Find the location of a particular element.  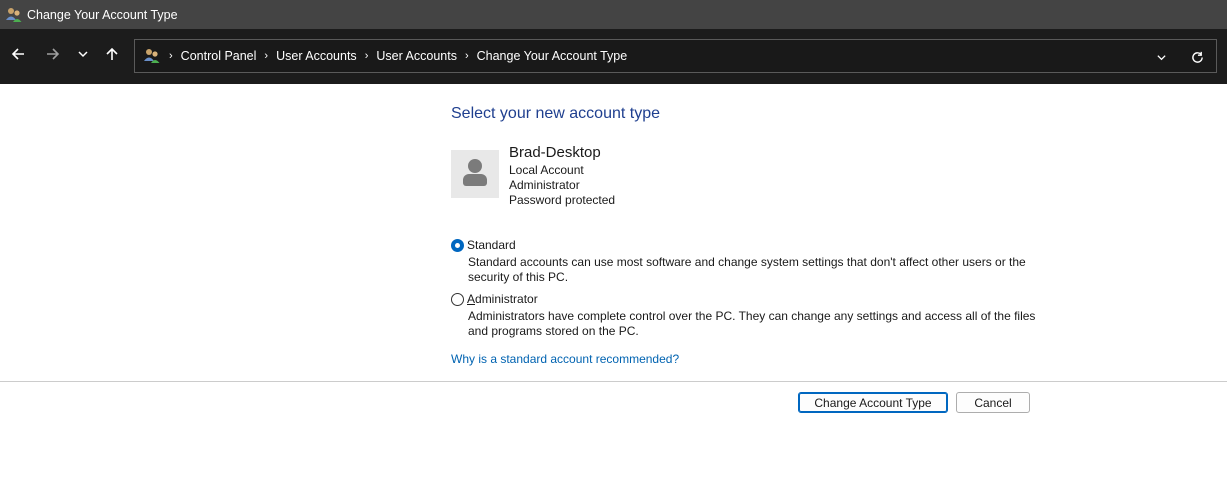

arrow-right-icon is located at coordinates (53, 56).